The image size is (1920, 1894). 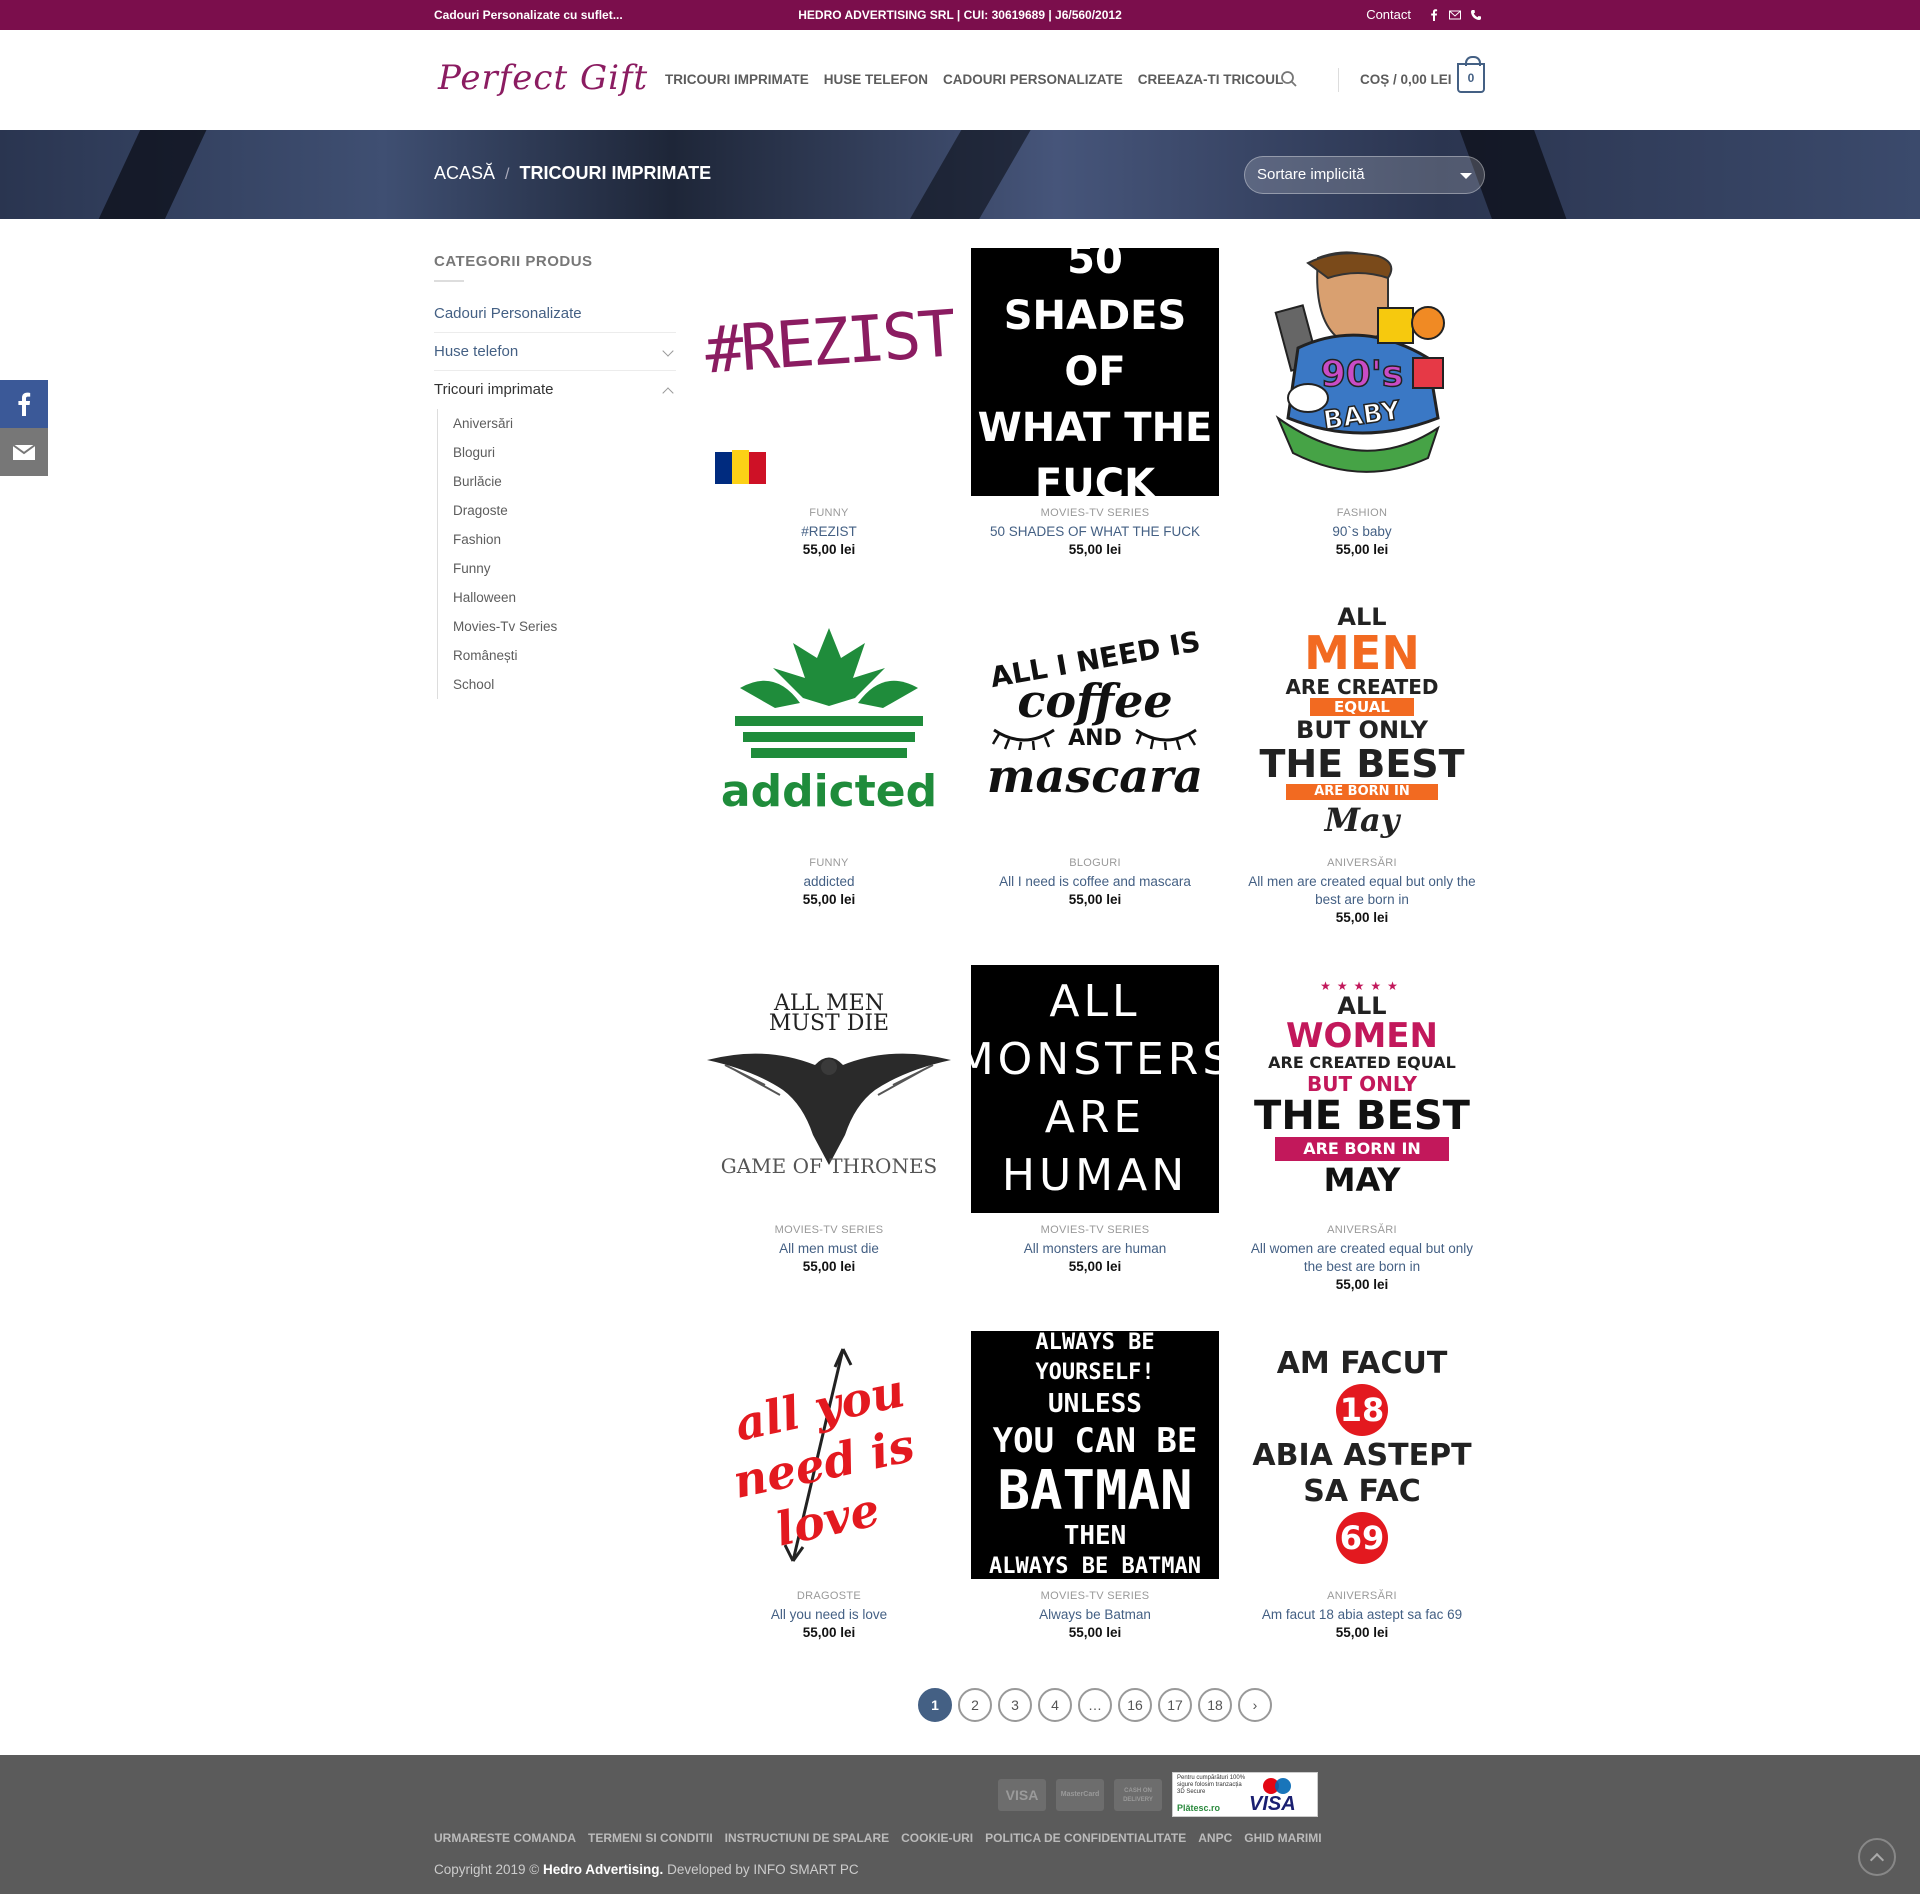 What do you see at coordinates (555, 390) in the screenshot?
I see `category-tricouri-imprimate: Tricouri imprimate` at bounding box center [555, 390].